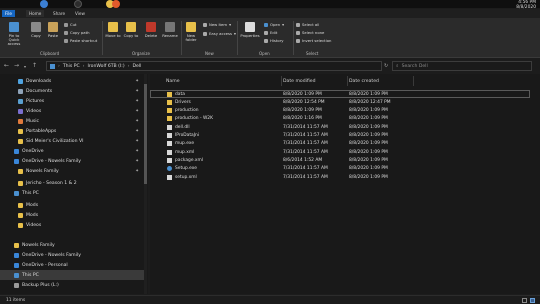  What do you see at coordinates (532, 300) in the screenshot?
I see `large-icons-view-icon` at bounding box center [532, 300].